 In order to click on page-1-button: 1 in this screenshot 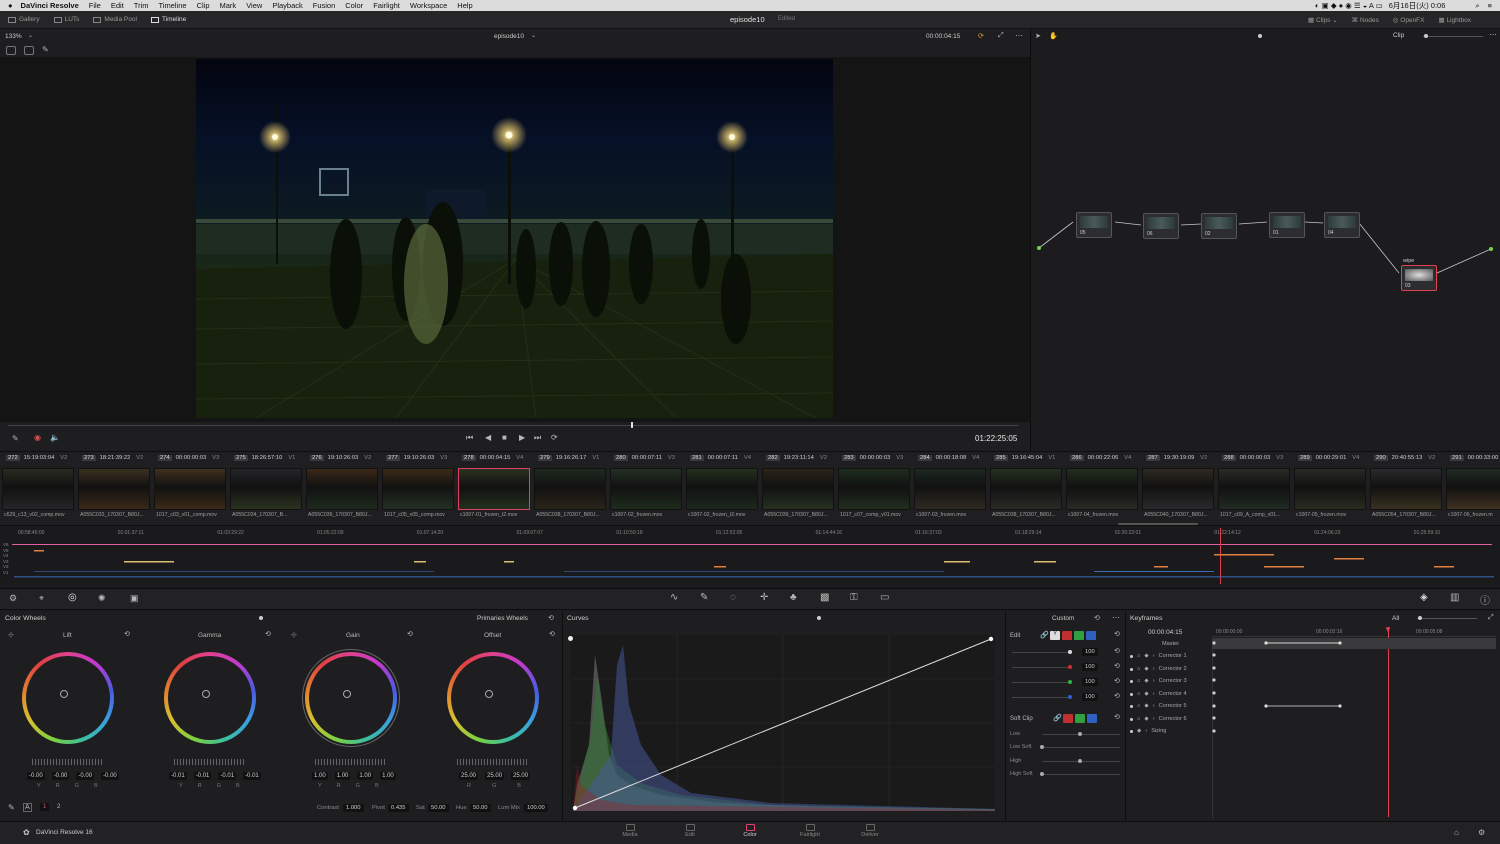, I will do `click(45, 807)`.